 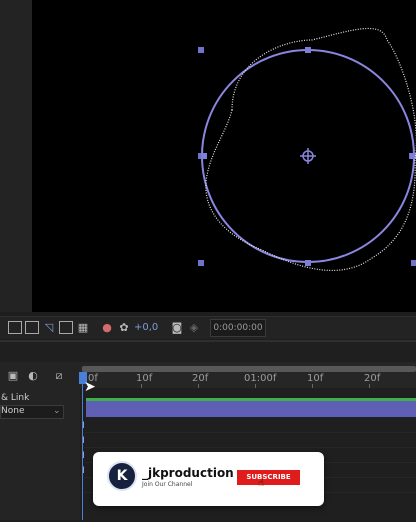 I want to click on exposure-reset-icon: ✿, so click(x=124, y=327).